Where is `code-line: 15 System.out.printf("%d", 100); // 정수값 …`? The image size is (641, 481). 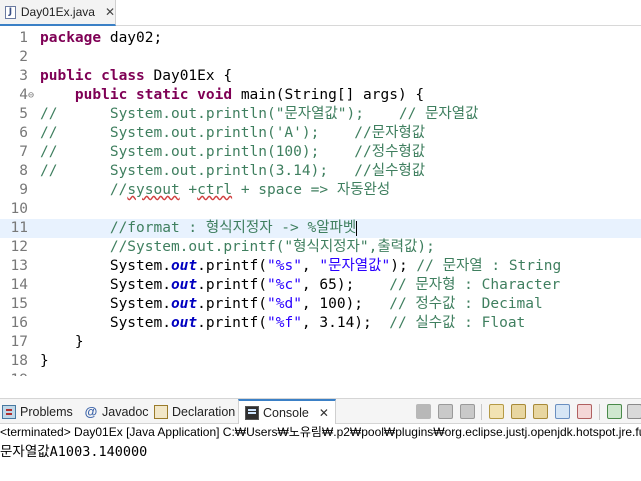
code-line: 15 System.out.printf("%d", 100); // 정수값 … is located at coordinates (320, 304).